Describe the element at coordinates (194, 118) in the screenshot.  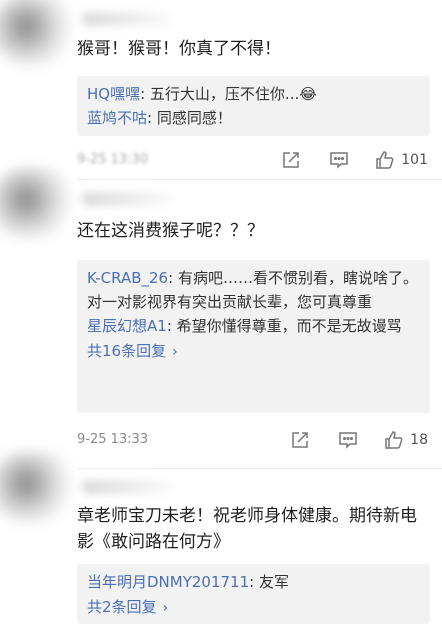
I see `reply-text: 同感同感！` at that location.